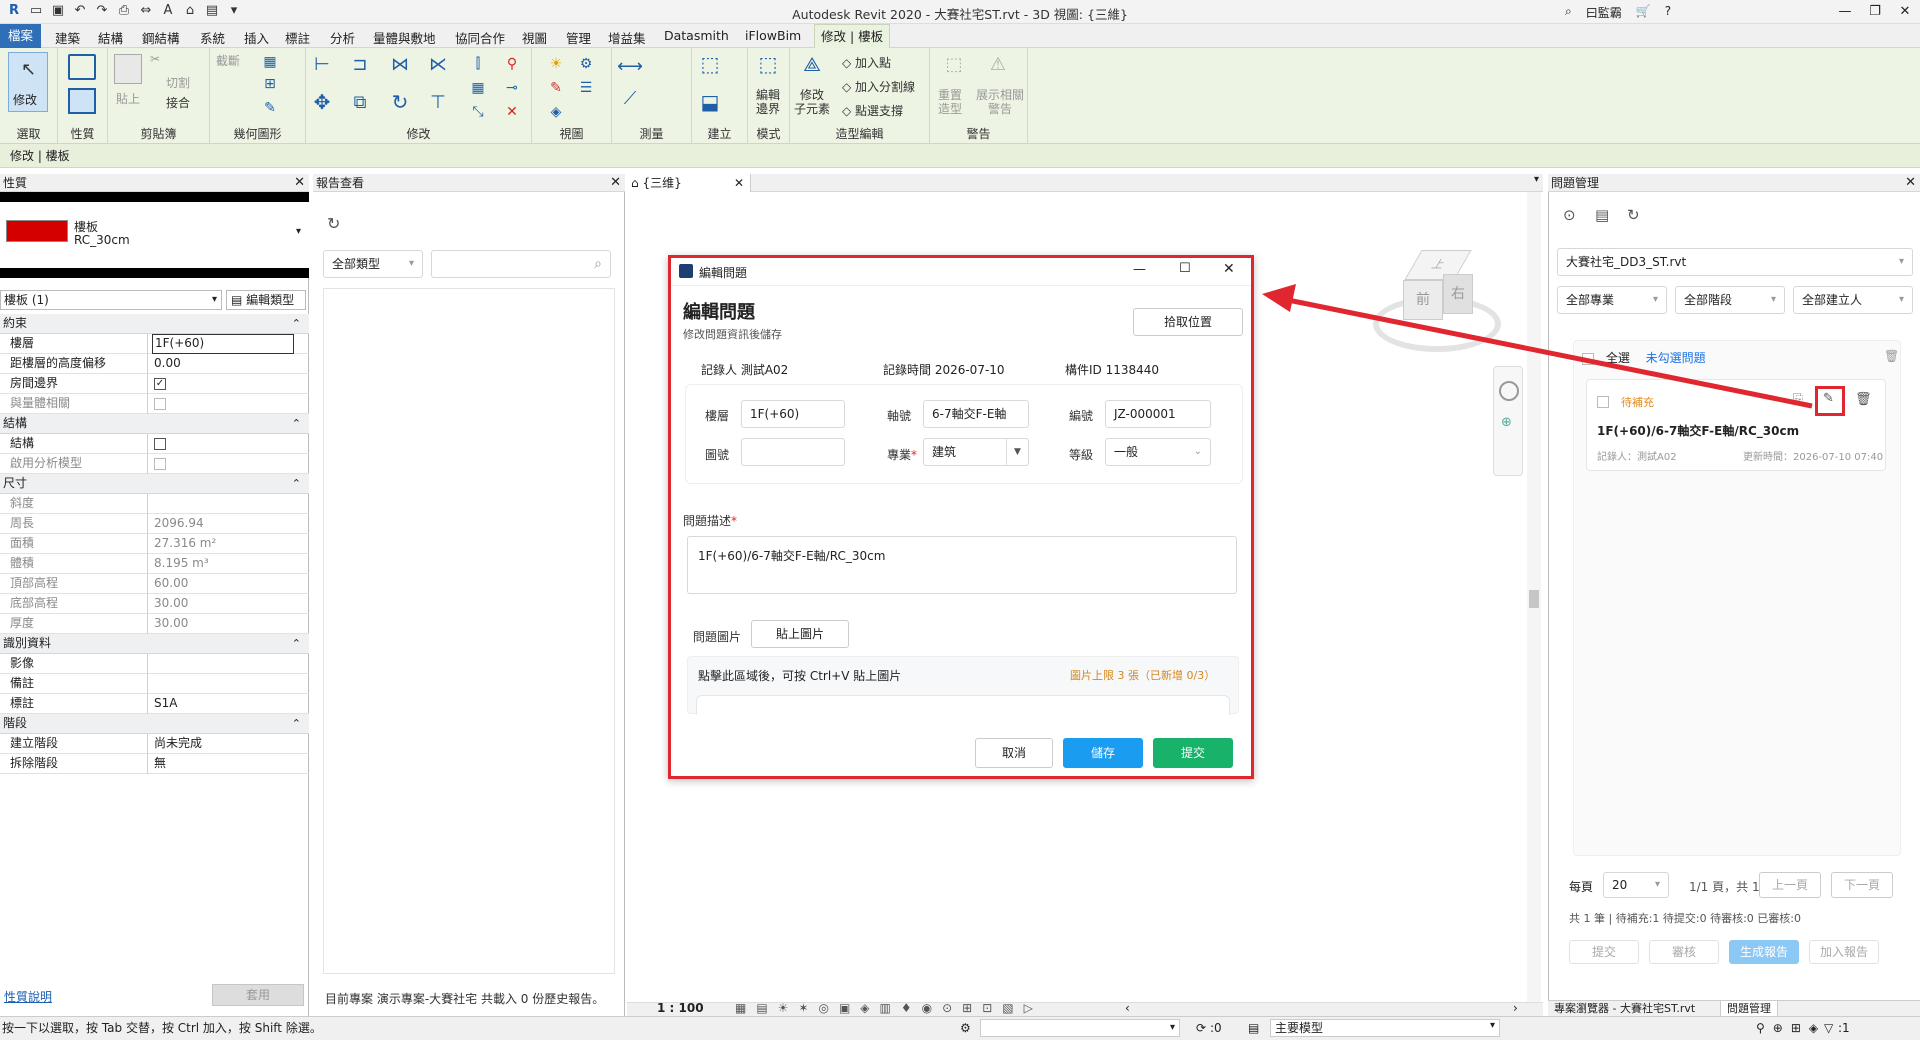 Image resolution: width=1920 pixels, height=1040 pixels. What do you see at coordinates (154, 644) in the screenshot?
I see `property-section: 識別資料 ⌃` at bounding box center [154, 644].